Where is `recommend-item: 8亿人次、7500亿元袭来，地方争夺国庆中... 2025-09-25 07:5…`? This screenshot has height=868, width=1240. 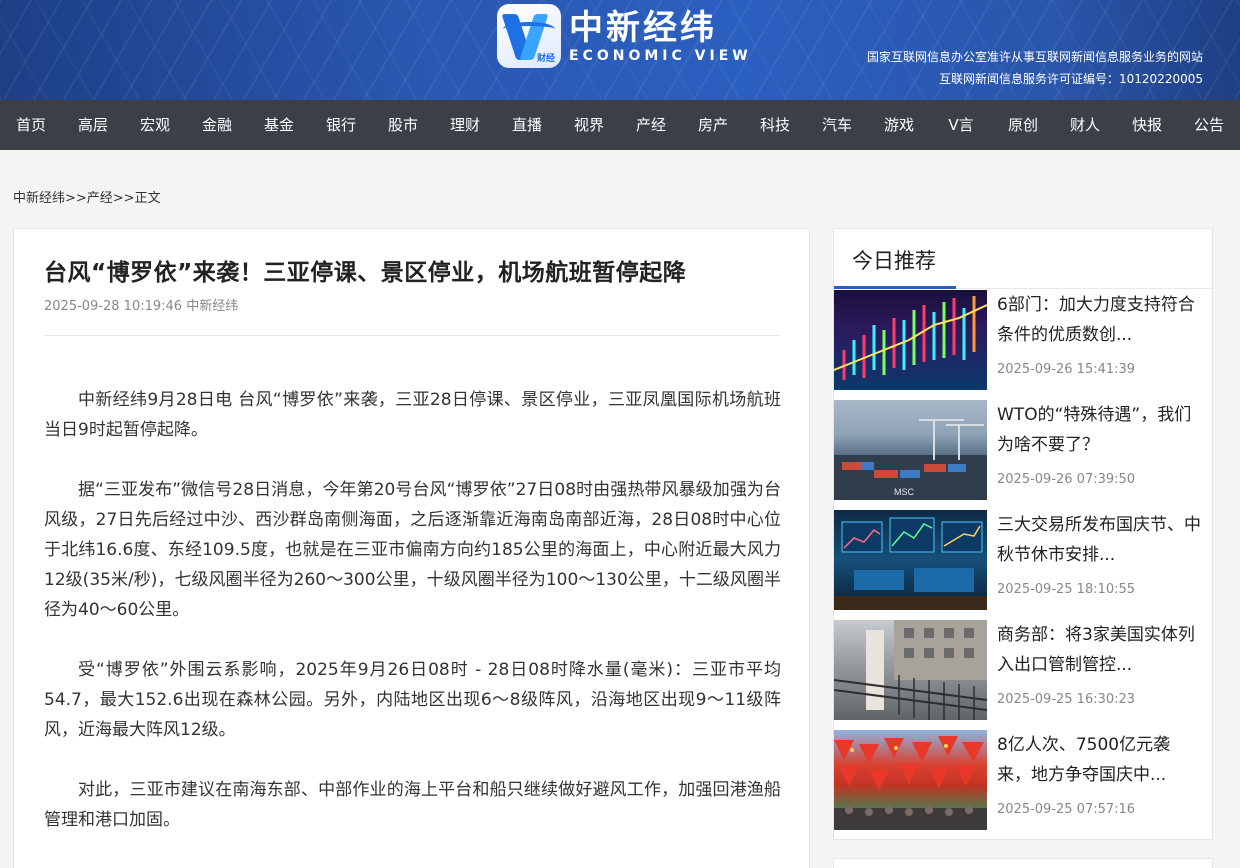 recommend-item: 8亿人次、7500亿元袭来，地方争夺国庆中... 2025-09-25 07:5… is located at coordinates (1023, 780).